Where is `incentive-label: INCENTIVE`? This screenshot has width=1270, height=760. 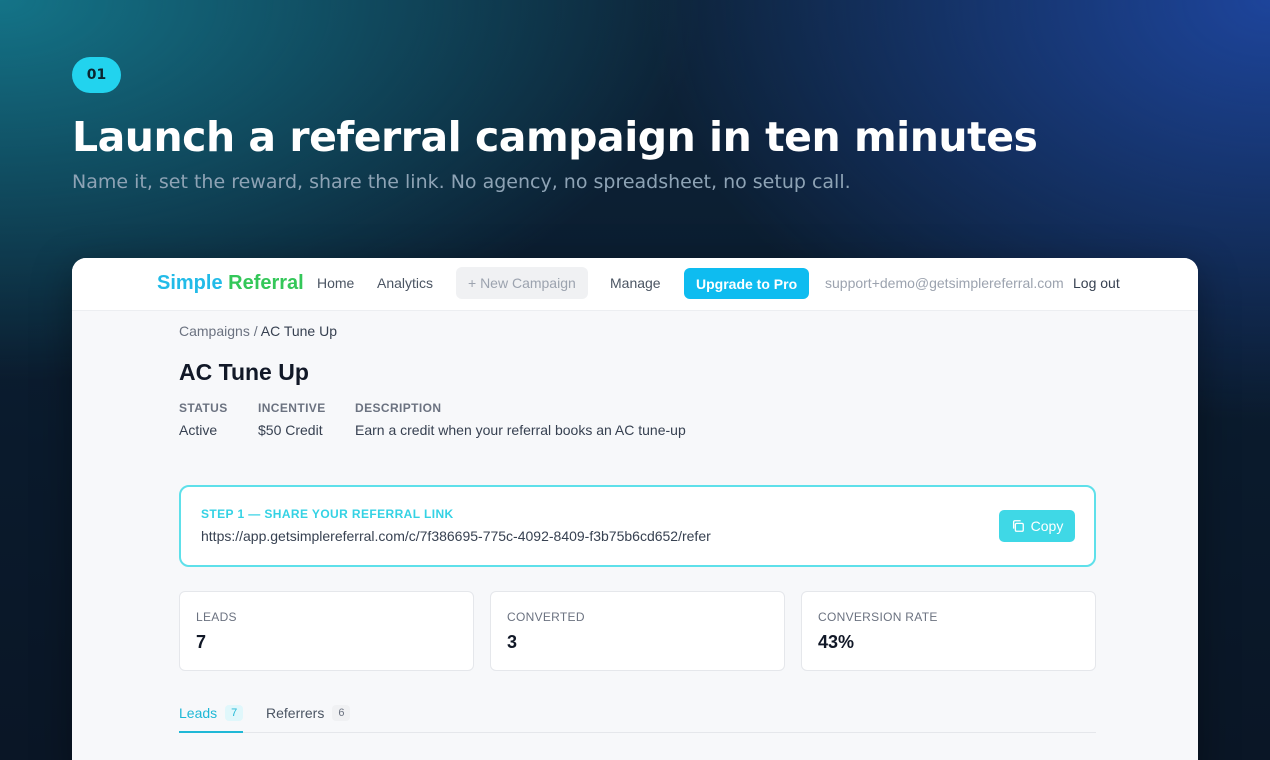
incentive-label: INCENTIVE is located at coordinates (292, 408).